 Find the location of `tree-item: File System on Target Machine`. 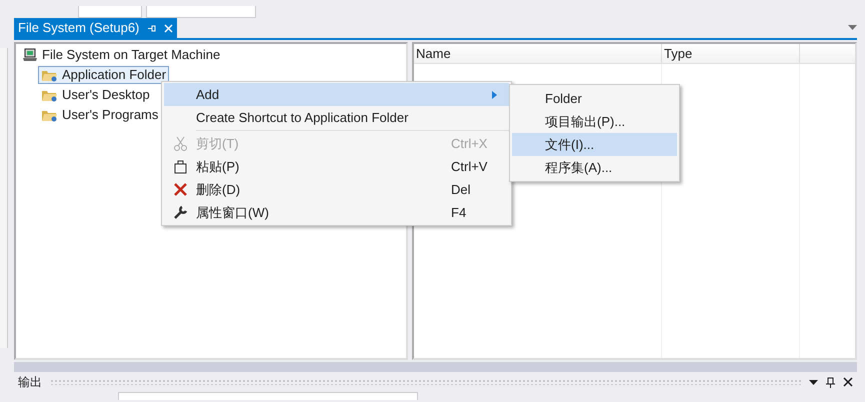

tree-item: File System on Target Machine is located at coordinates (131, 55).